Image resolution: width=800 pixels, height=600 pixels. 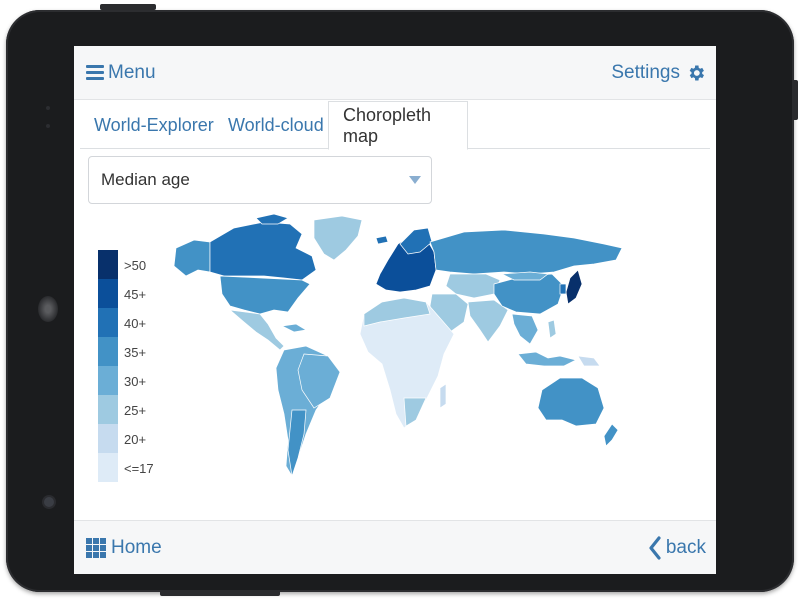 What do you see at coordinates (265, 295) in the screenshot?
I see `map-region-usa` at bounding box center [265, 295].